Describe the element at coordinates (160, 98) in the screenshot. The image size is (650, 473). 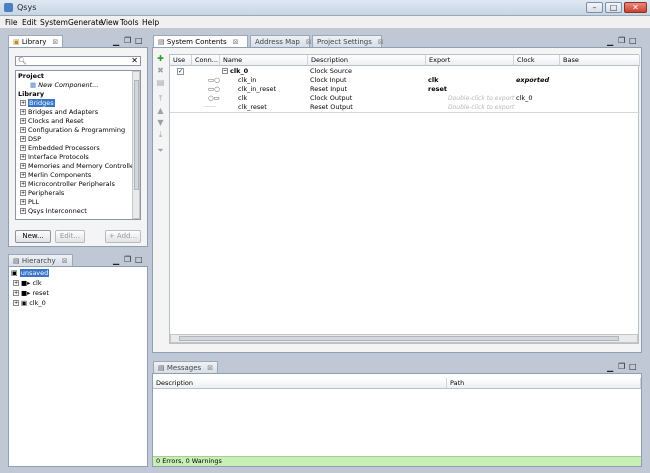
I see `move-top-icon: ⤒` at that location.